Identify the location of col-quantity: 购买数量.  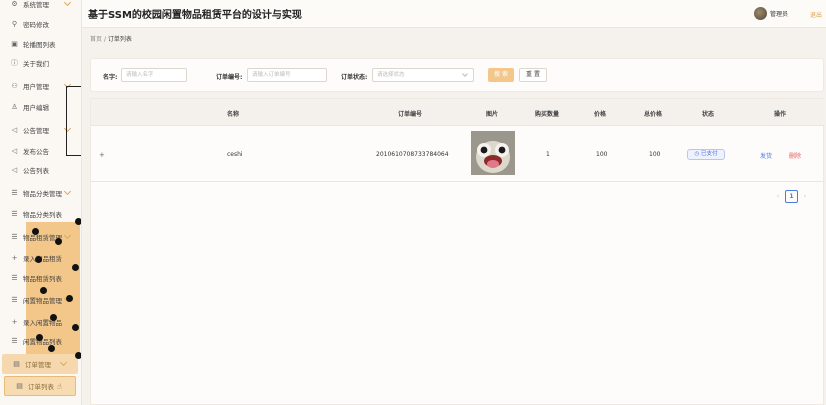
(547, 114).